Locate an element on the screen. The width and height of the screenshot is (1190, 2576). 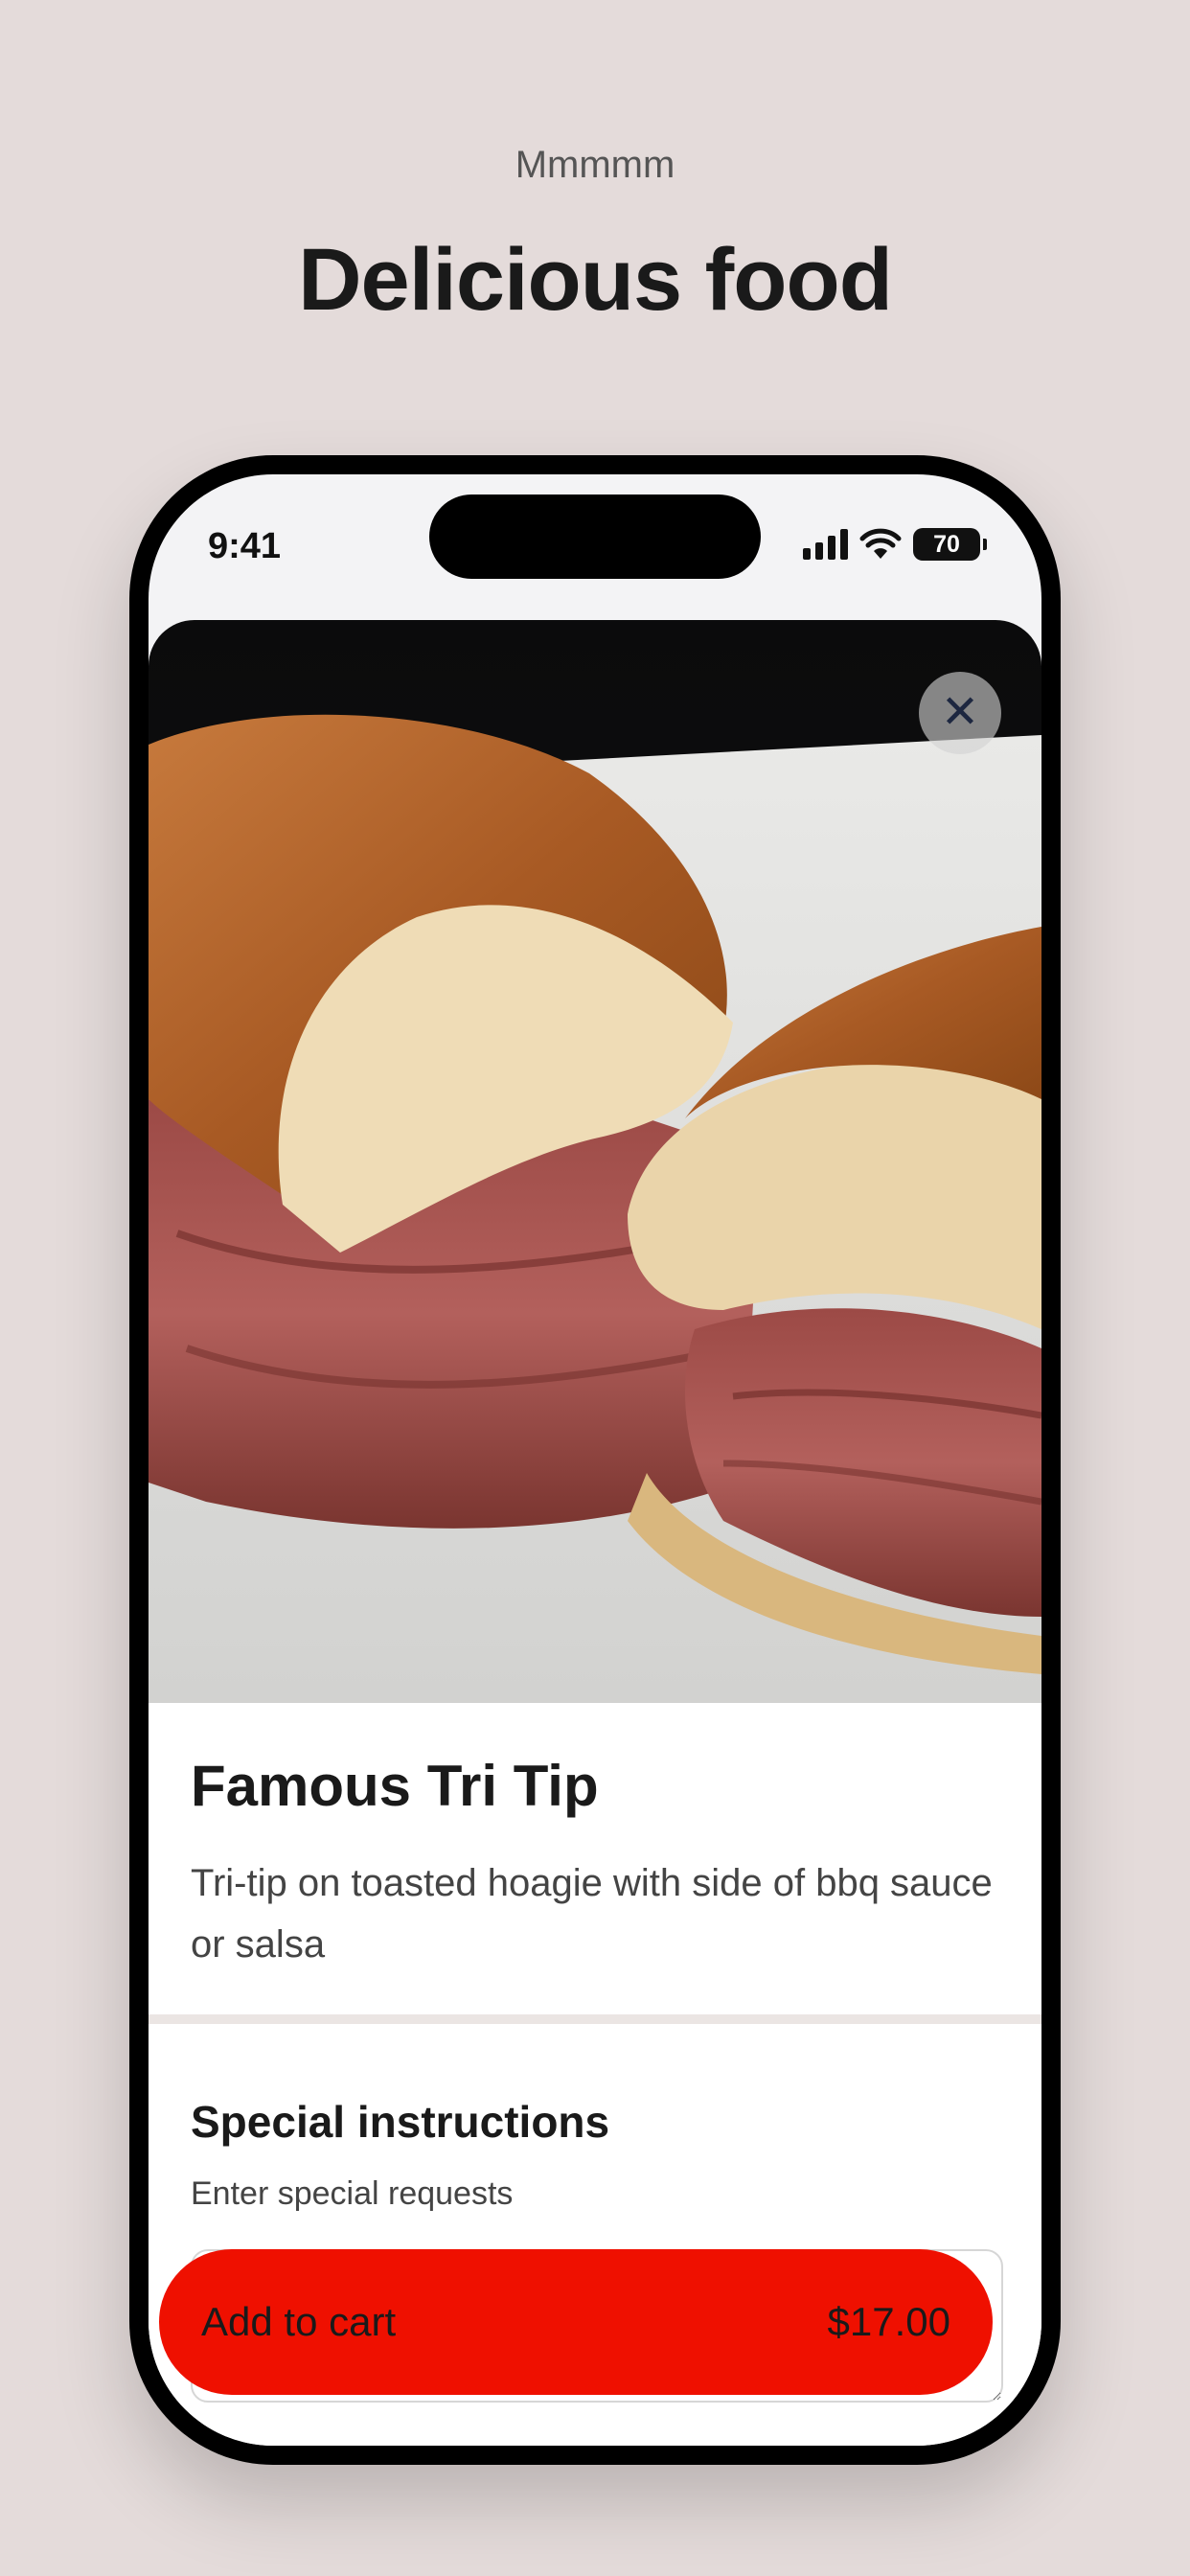
battery-icon: 70 is located at coordinates (950, 544).